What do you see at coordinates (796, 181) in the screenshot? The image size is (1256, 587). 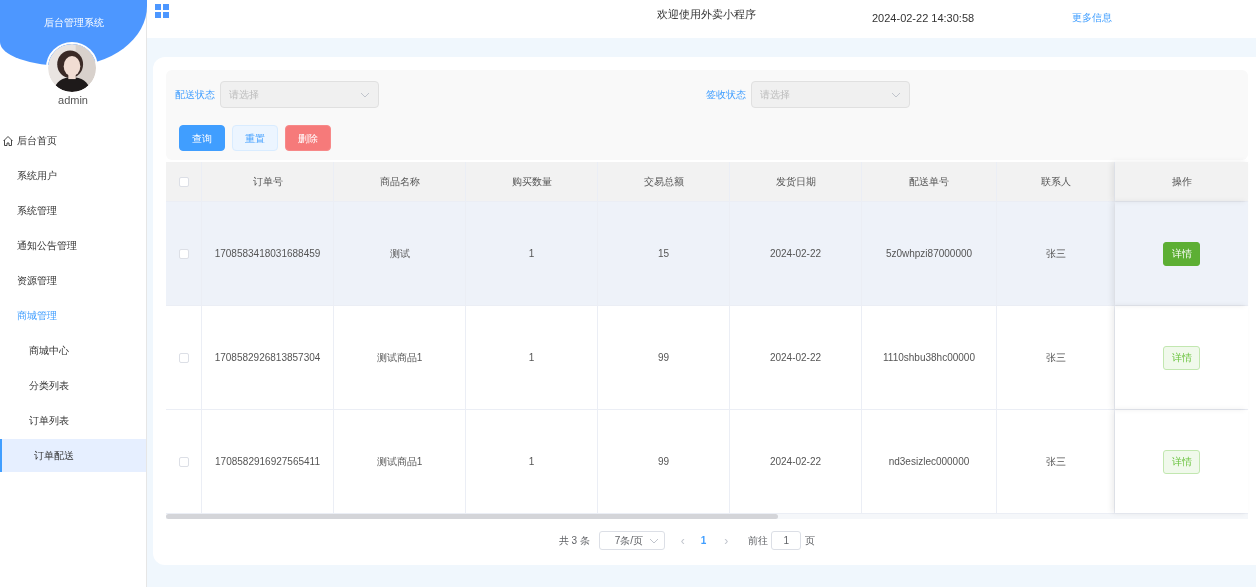 I see `column-header: 发货日期` at bounding box center [796, 181].